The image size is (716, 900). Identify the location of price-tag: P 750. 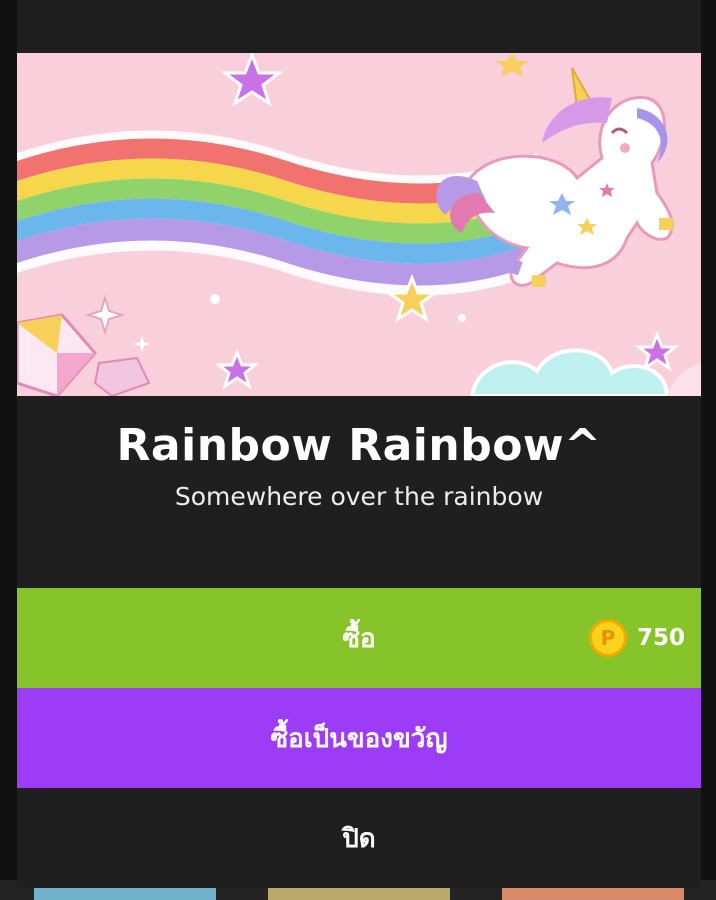
(636, 638).